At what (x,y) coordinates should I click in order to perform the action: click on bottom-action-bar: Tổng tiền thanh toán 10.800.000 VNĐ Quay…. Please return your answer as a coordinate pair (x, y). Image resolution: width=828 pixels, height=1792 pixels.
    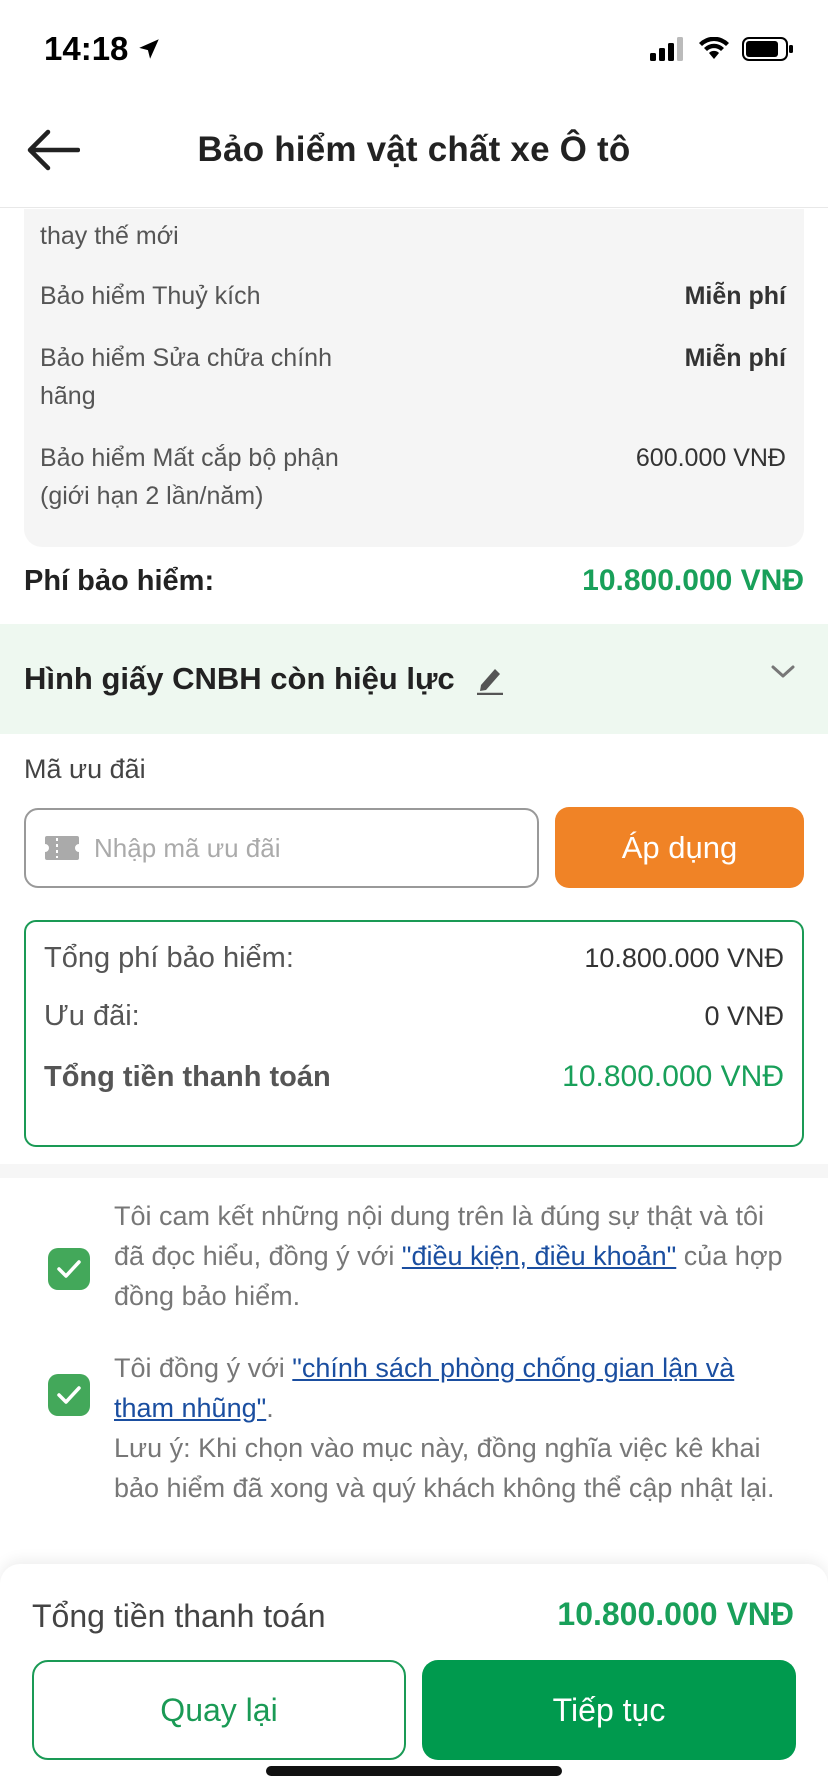
    Looking at the image, I should click on (414, 1678).